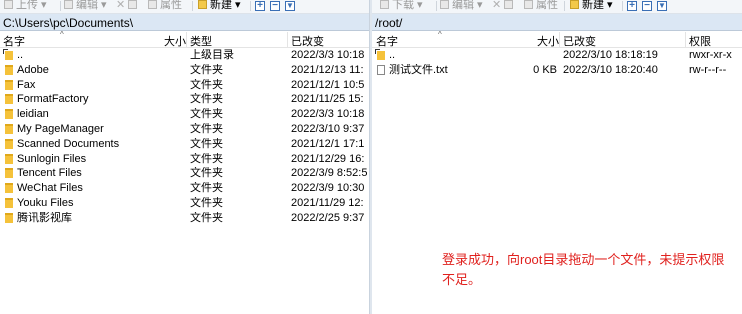 The image size is (742, 314). I want to click on remote-file-row: .. 2022/3/10 18:18:19 rwxr-xr-x, so click(557, 55).